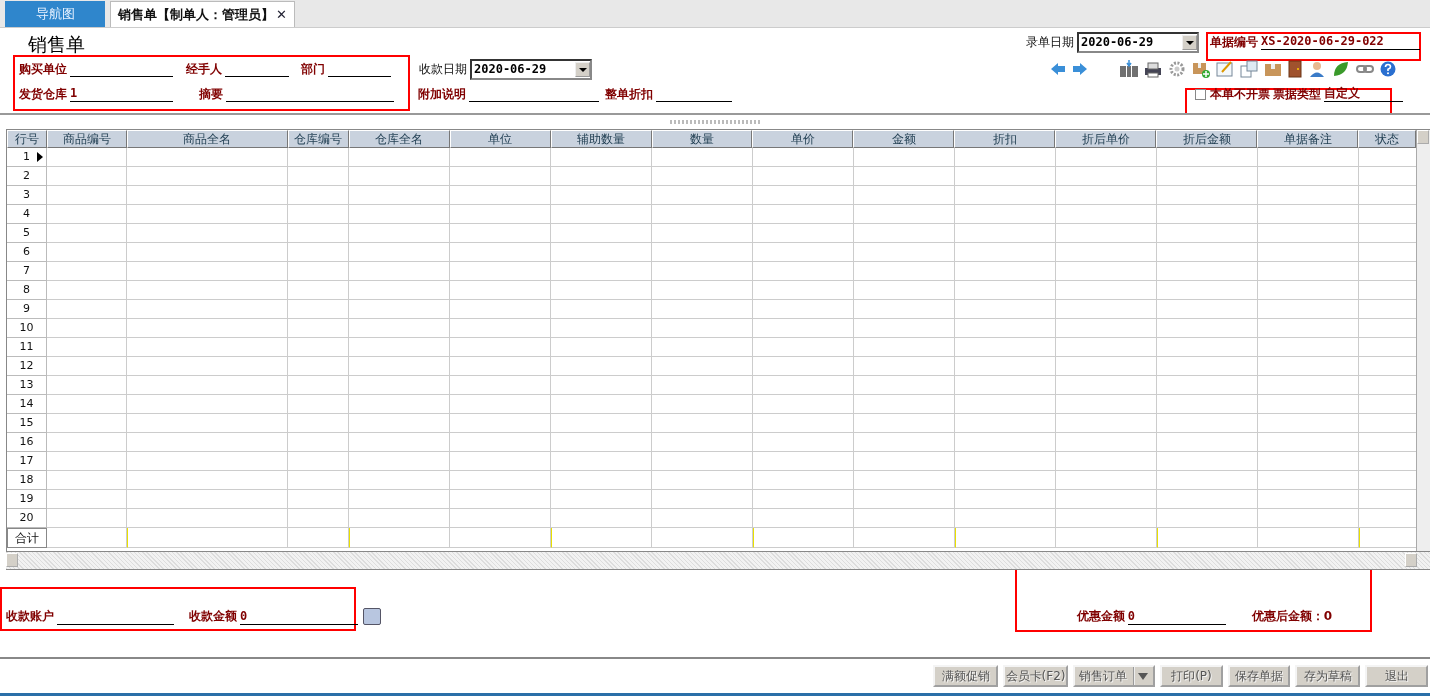 The image size is (1430, 696). What do you see at coordinates (27, 347) in the screenshot?
I see `row-number: 11` at bounding box center [27, 347].